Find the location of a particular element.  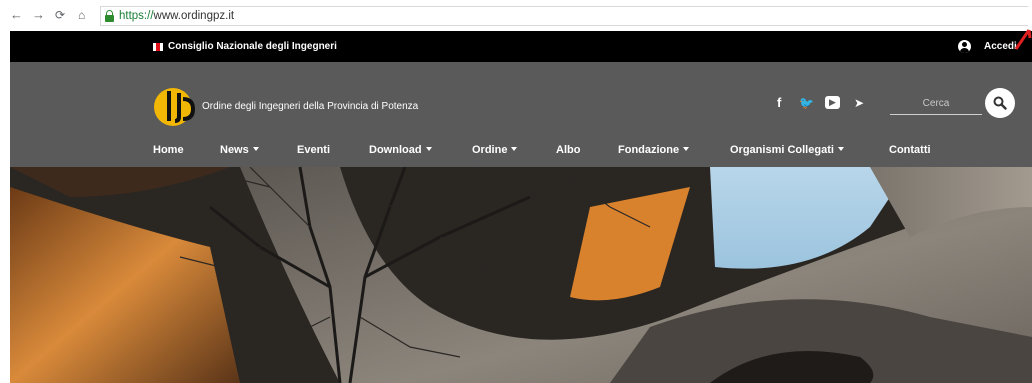

search-input is located at coordinates (936, 104).